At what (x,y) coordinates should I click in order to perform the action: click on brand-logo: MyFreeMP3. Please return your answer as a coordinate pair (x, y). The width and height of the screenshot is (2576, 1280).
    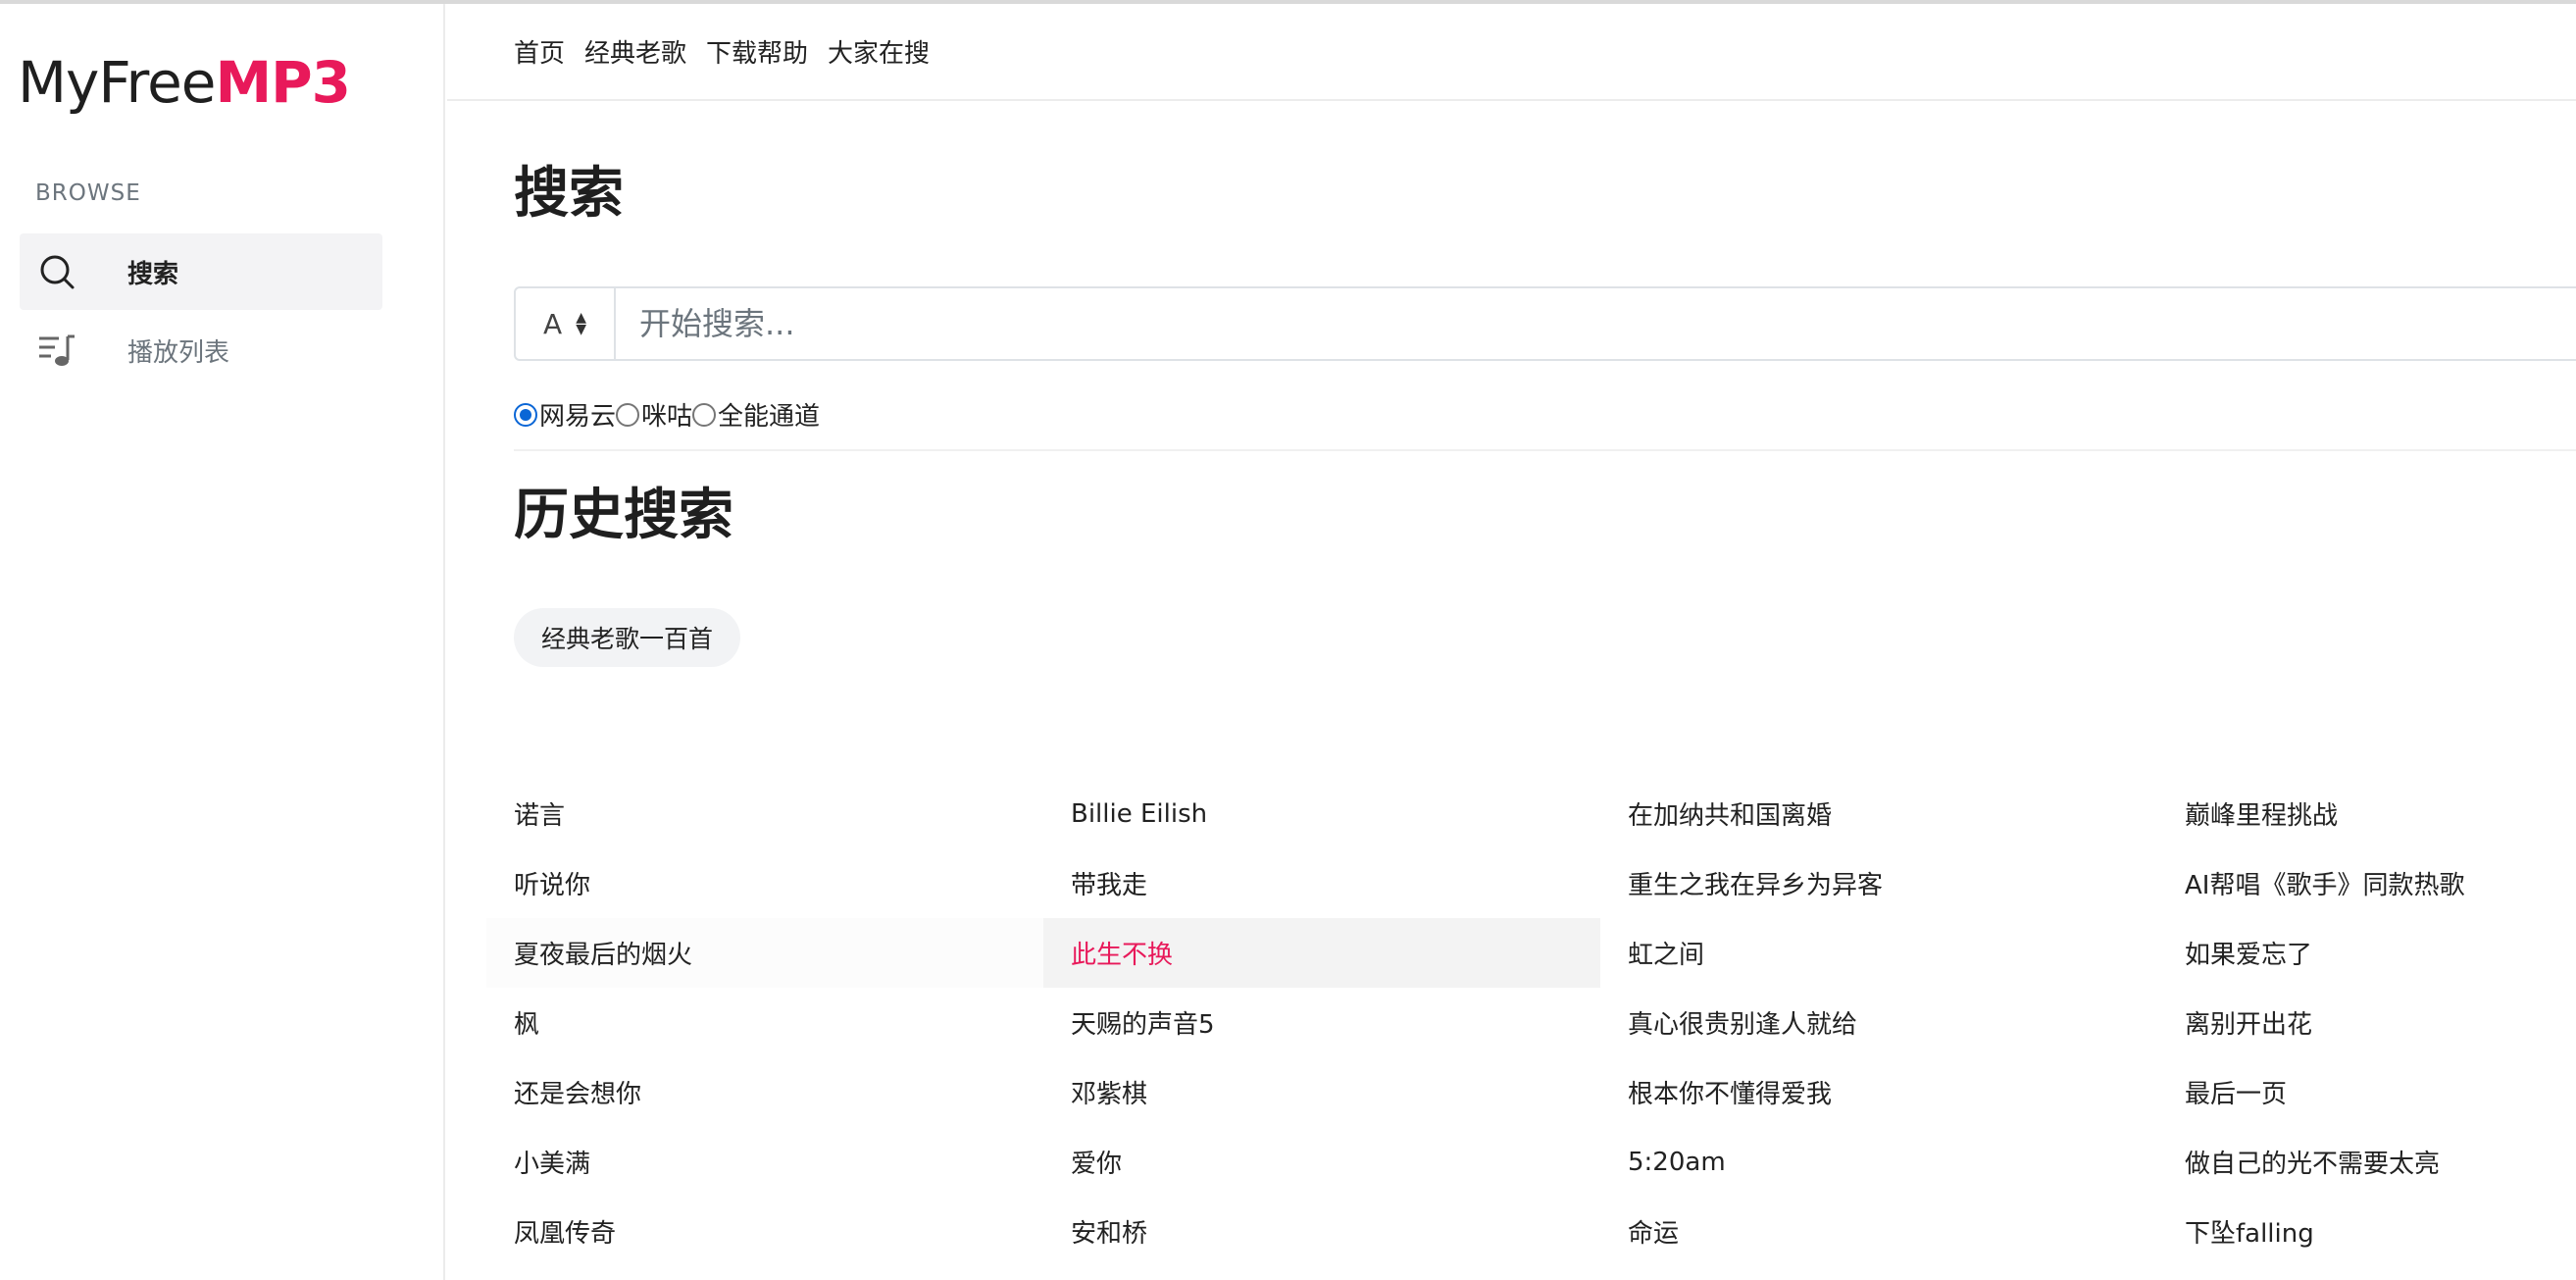
    Looking at the image, I should click on (185, 82).